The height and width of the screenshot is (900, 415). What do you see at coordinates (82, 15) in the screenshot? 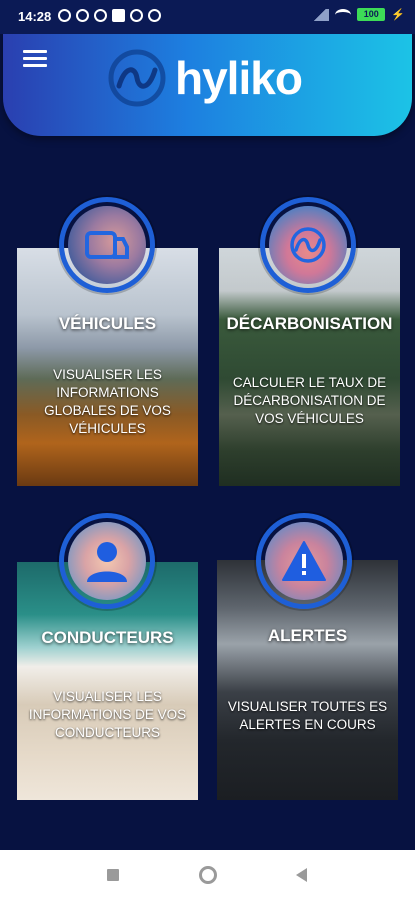
I see `alarm-icon` at bounding box center [82, 15].